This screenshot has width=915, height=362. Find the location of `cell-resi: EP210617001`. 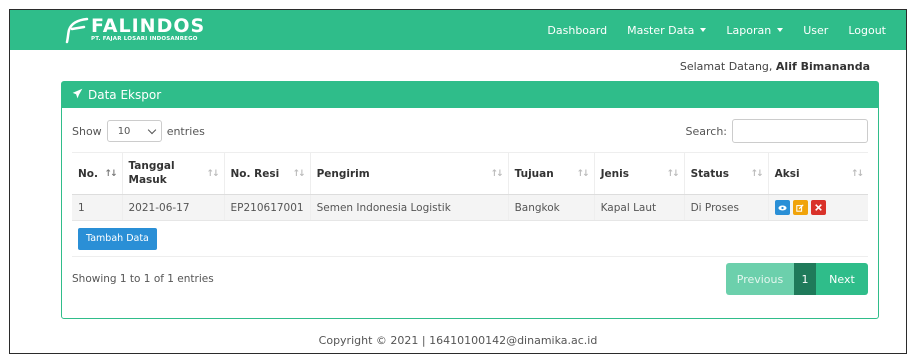

cell-resi: EP210617001 is located at coordinates (267, 207).